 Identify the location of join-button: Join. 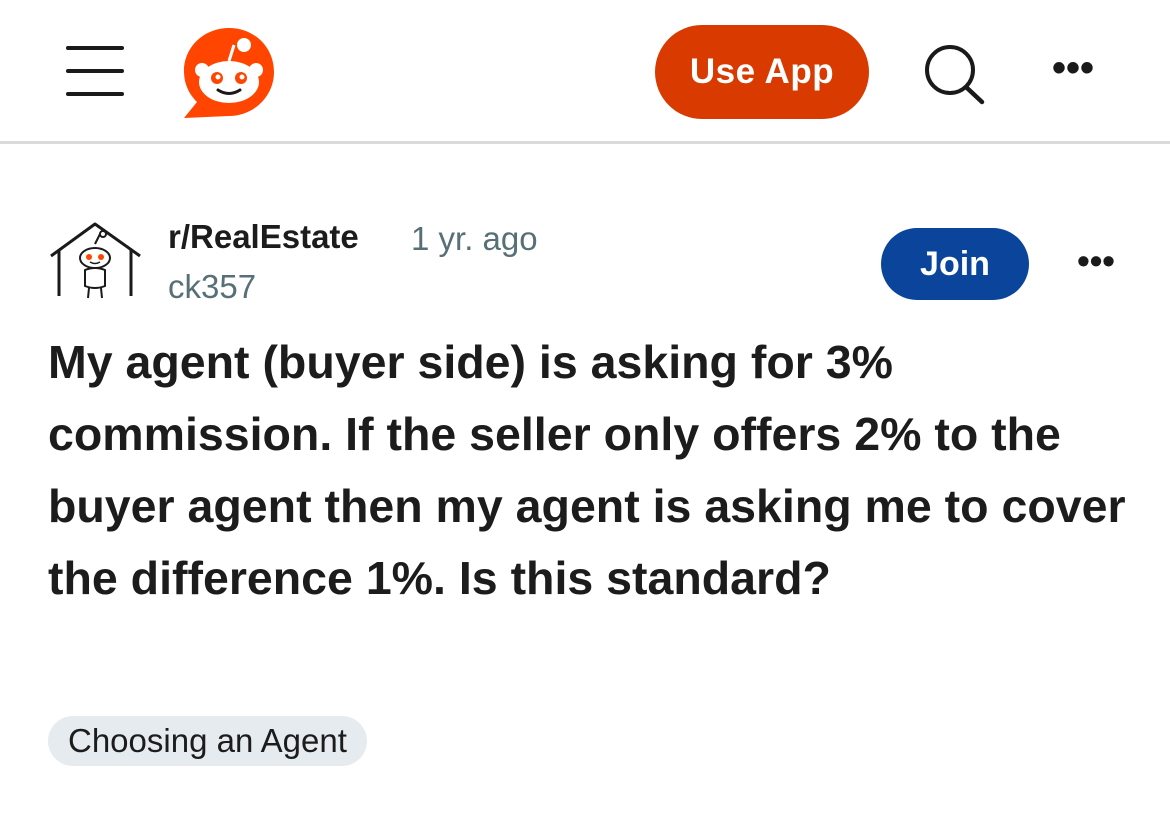
(955, 264).